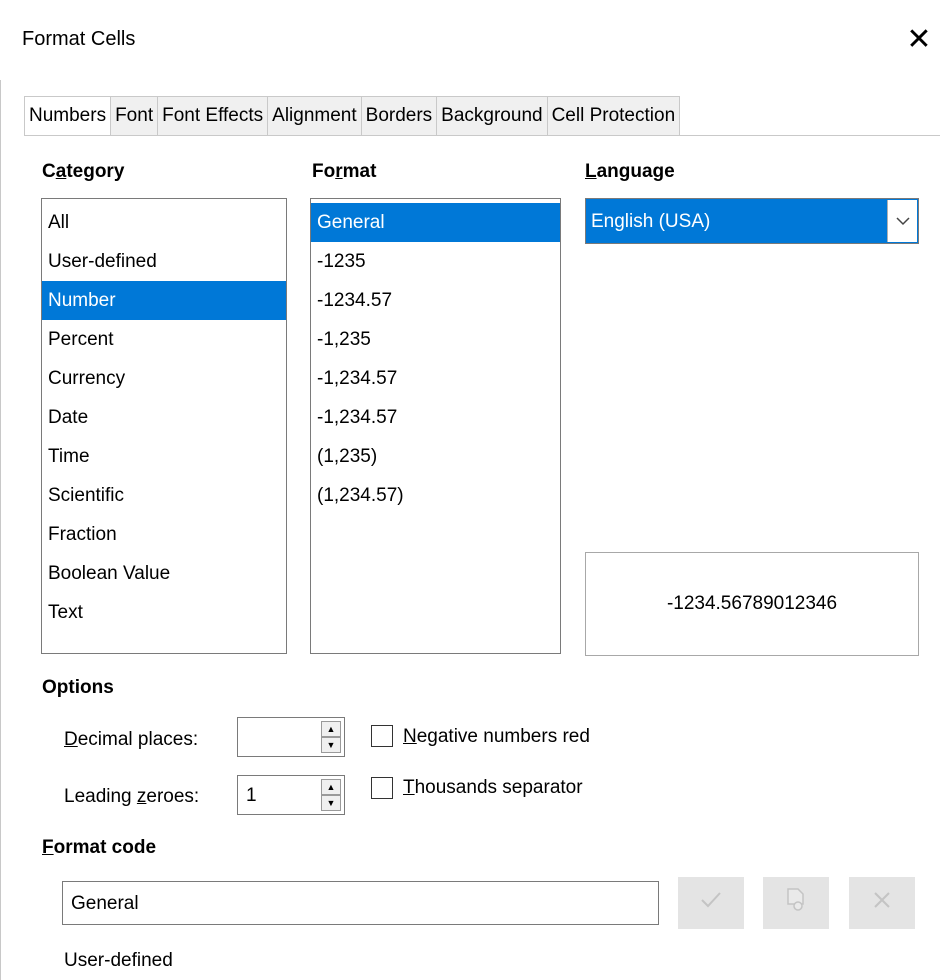 The width and height of the screenshot is (940, 980). Describe the element at coordinates (613, 116) in the screenshot. I see `tab-cell-protection: Cell Protection` at that location.